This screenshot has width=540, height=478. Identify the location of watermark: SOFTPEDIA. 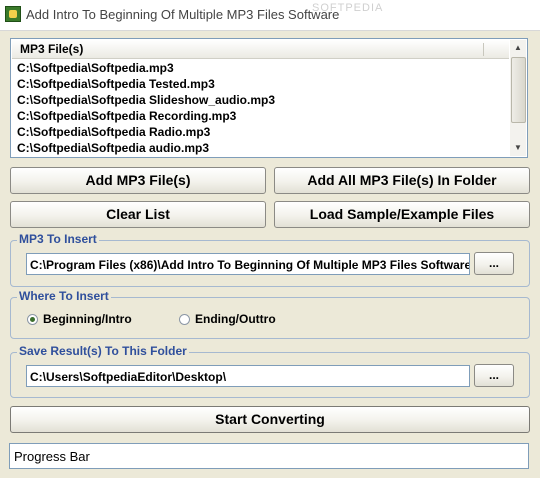
(348, 8).